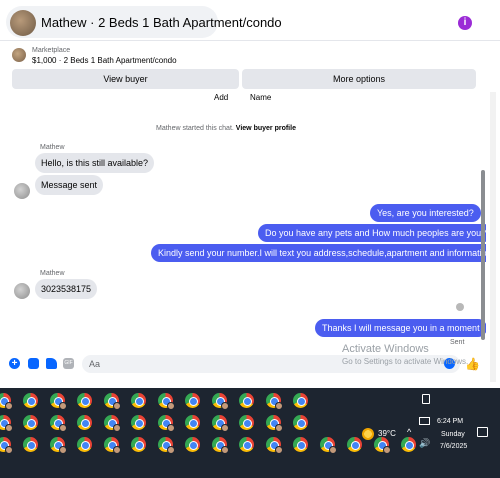 This screenshot has width=500, height=478. I want to click on contact-avatar, so click(23, 23).